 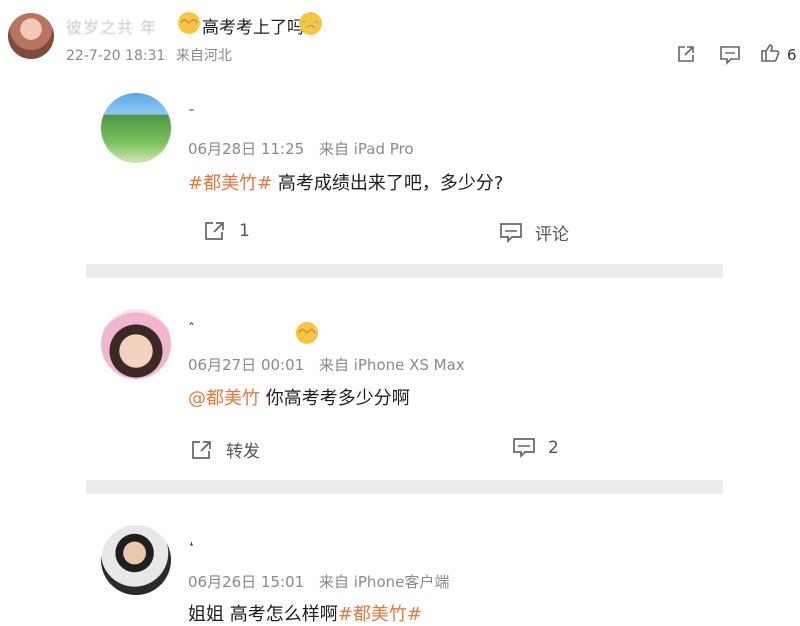 What do you see at coordinates (384, 582) in the screenshot?
I see `post-source: 来自 iPhone客户端` at bounding box center [384, 582].